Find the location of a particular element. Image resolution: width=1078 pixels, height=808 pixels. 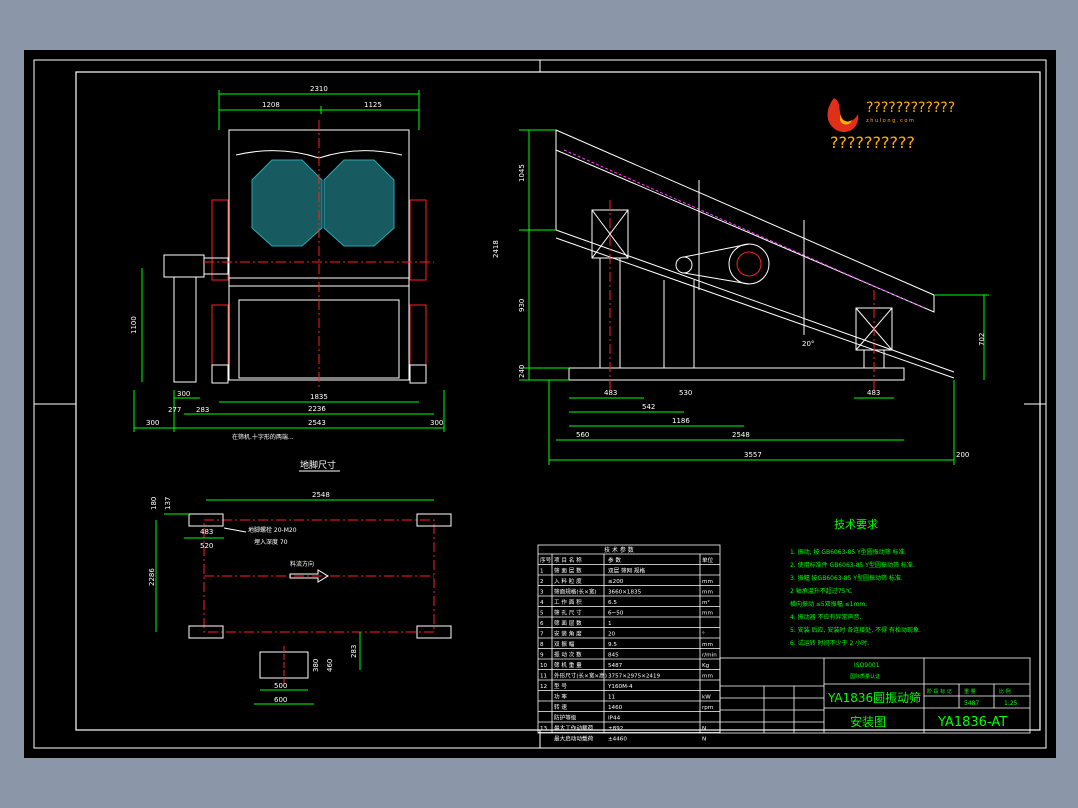

tech-item-5: 横向振动 ≤5双振幅 ≤1mm. is located at coordinates (828, 604).